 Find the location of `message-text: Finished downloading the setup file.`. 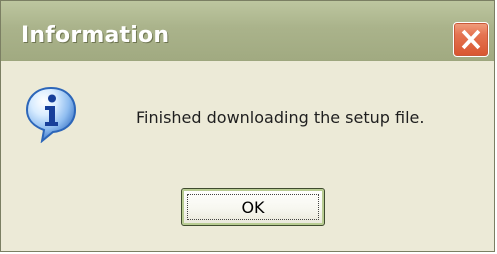

message-text: Finished downloading the setup file. is located at coordinates (280, 117).